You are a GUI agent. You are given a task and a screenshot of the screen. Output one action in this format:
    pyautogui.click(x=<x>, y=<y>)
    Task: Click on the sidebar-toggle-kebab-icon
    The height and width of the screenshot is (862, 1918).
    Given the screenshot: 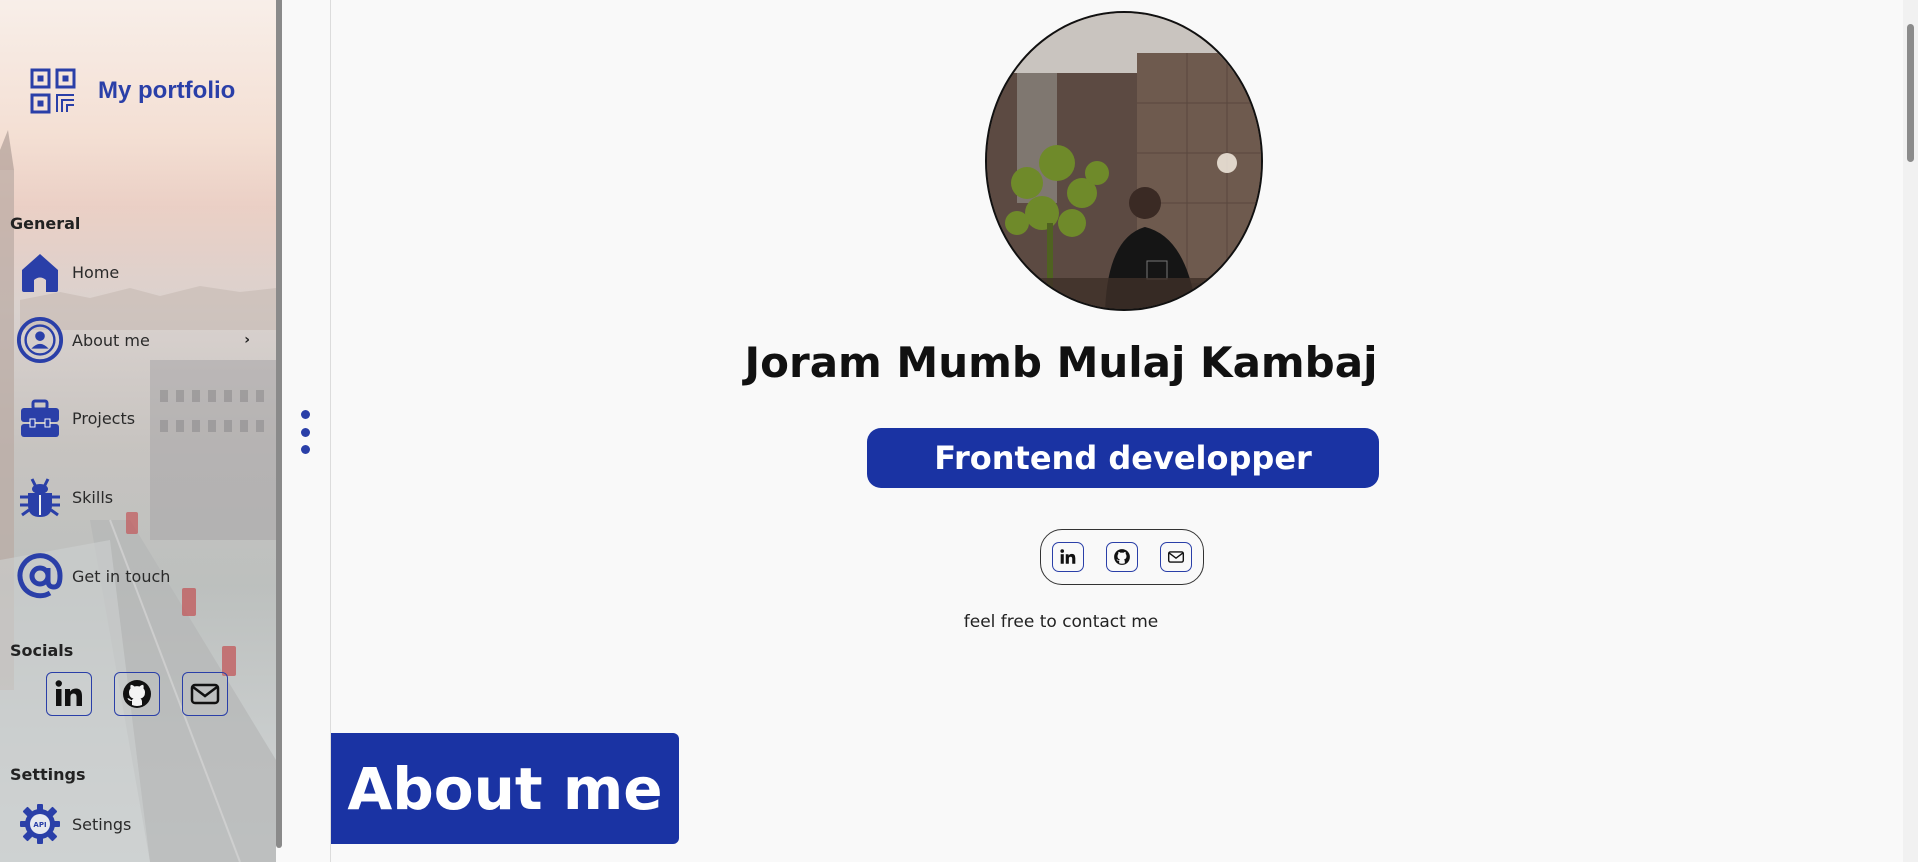 What is the action you would take?
    pyautogui.click(x=305, y=432)
    